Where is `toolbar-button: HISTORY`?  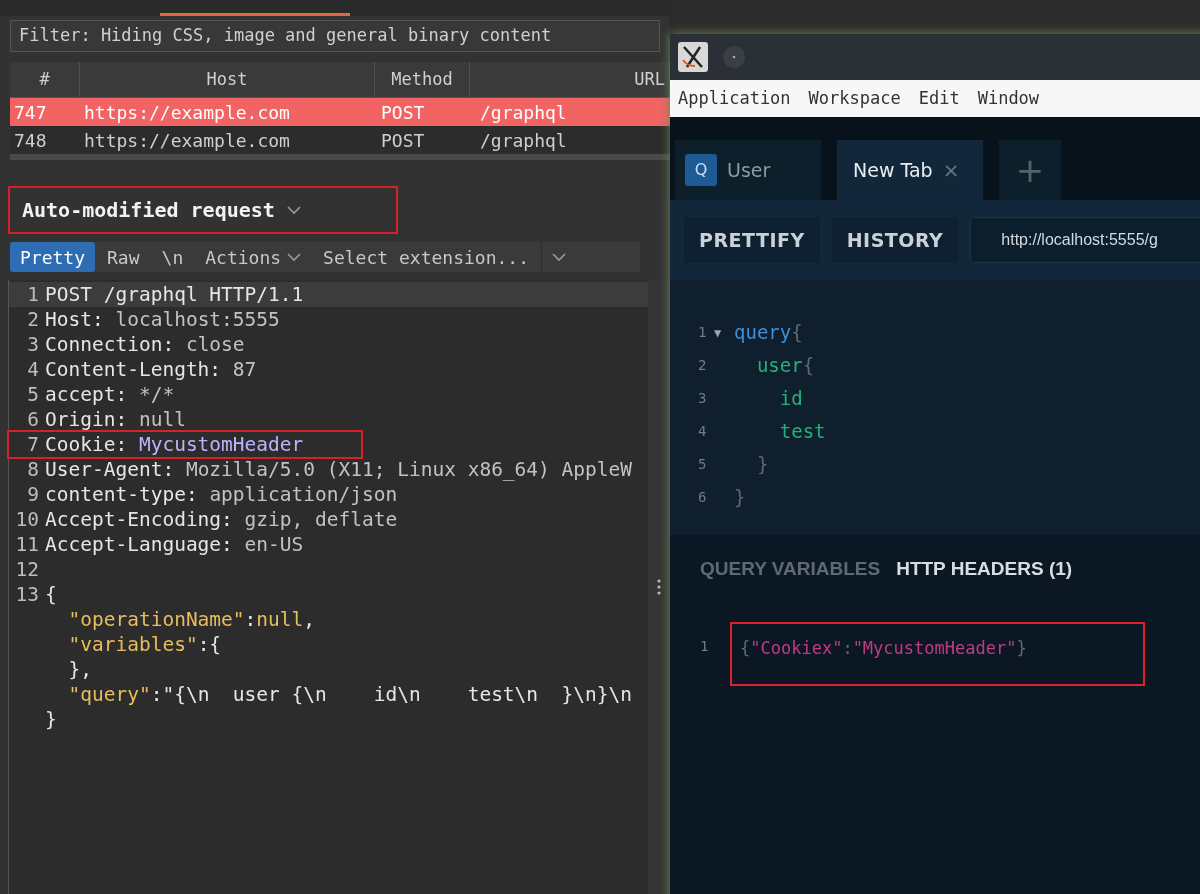
toolbar-button: HISTORY is located at coordinates (895, 240).